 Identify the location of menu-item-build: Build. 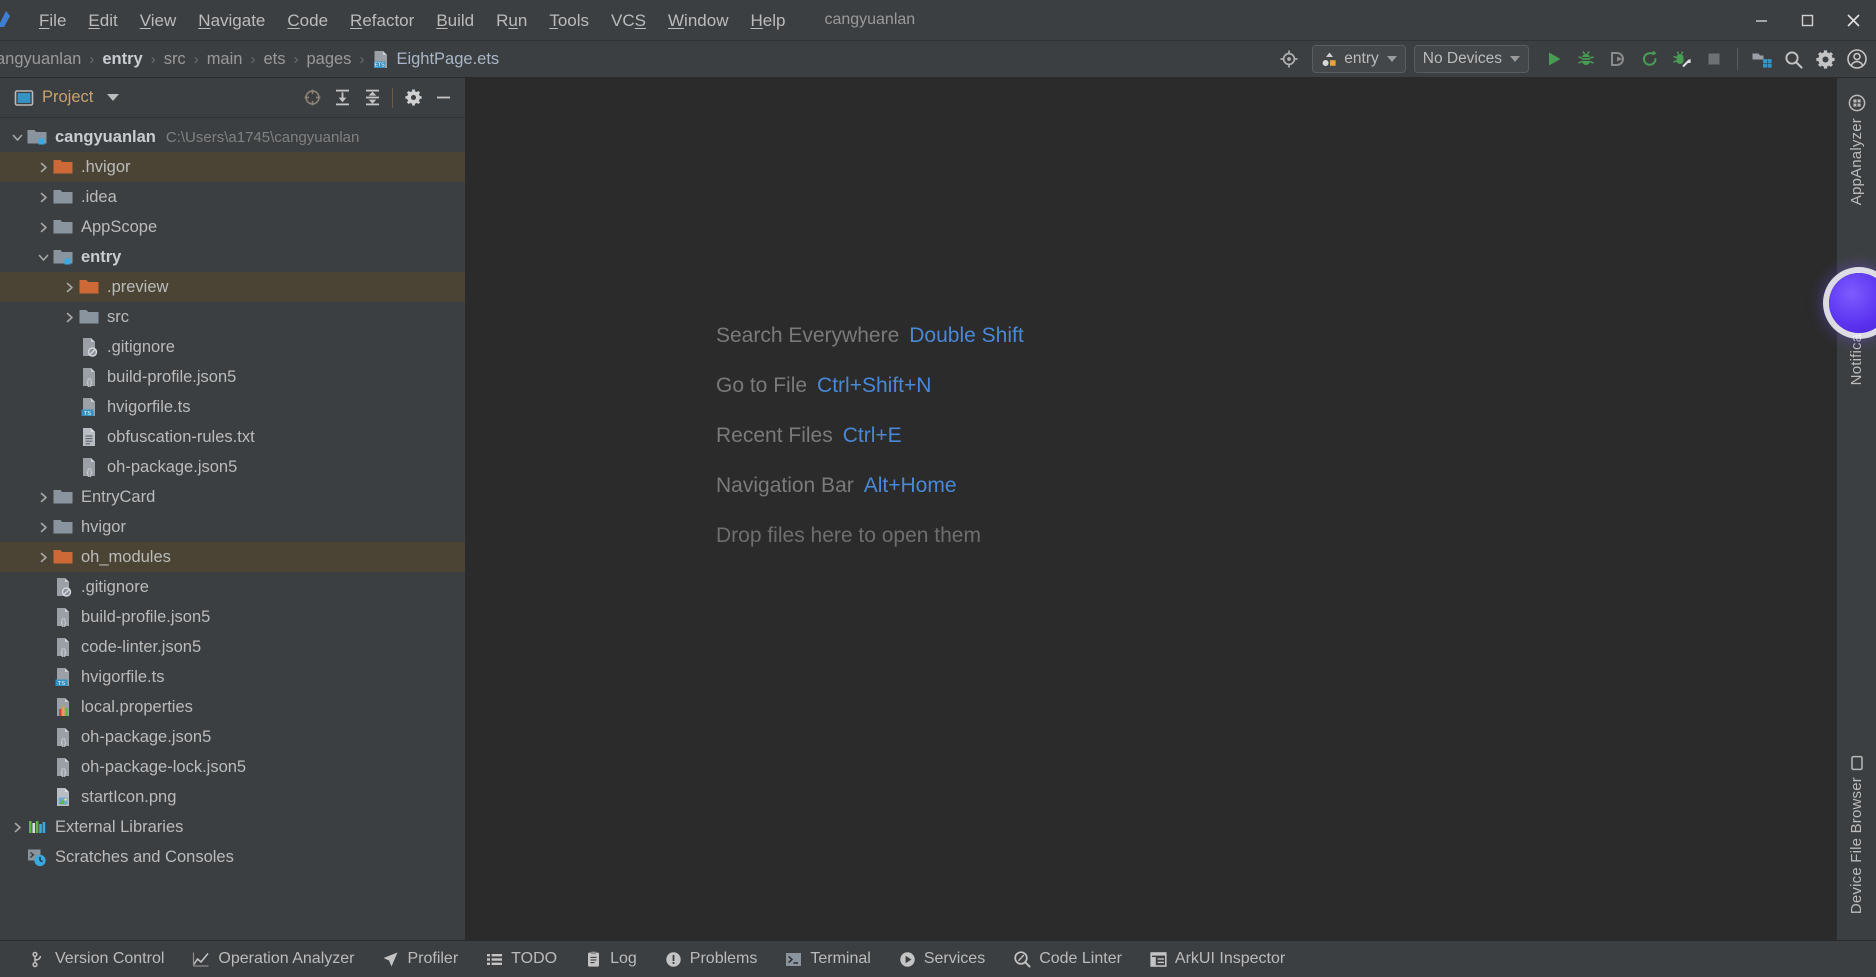
(455, 20).